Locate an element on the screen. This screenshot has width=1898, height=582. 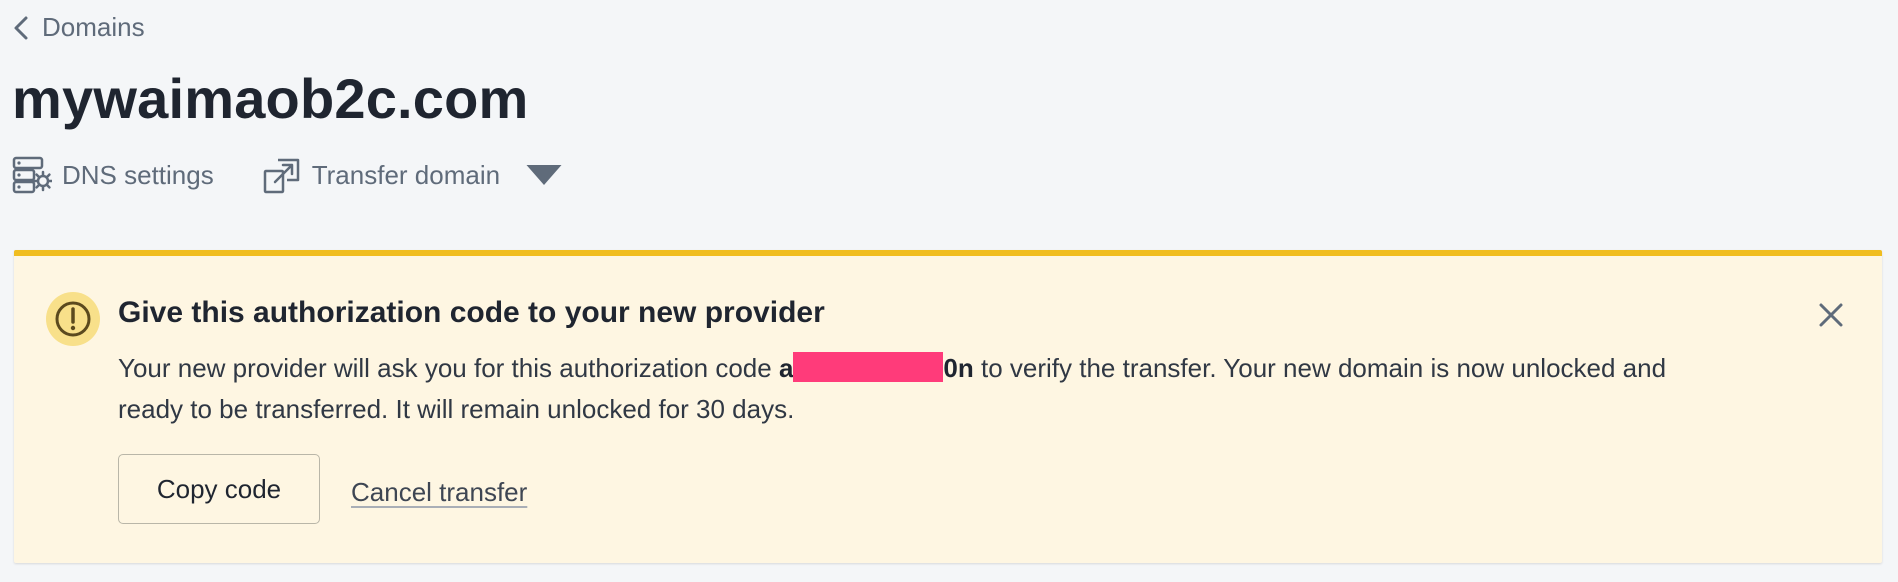
caret-down-icon is located at coordinates (544, 175).